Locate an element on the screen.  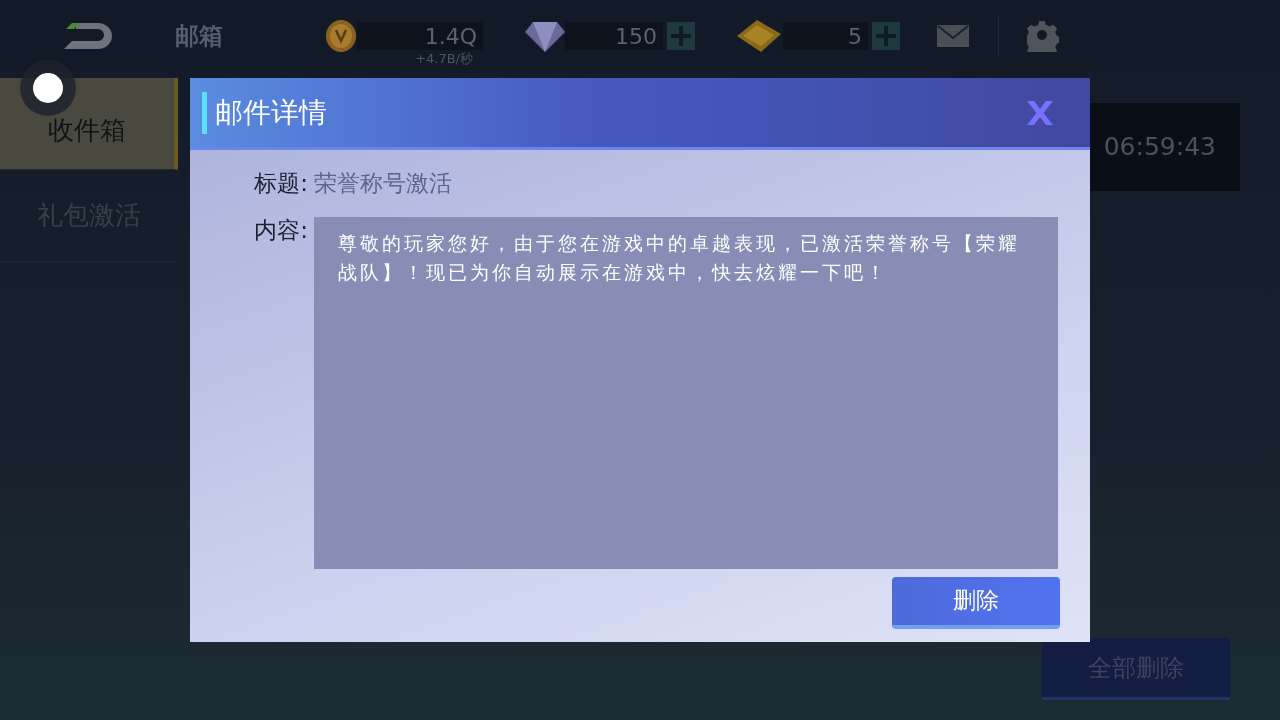
settings-icon is located at coordinates (1043, 36).